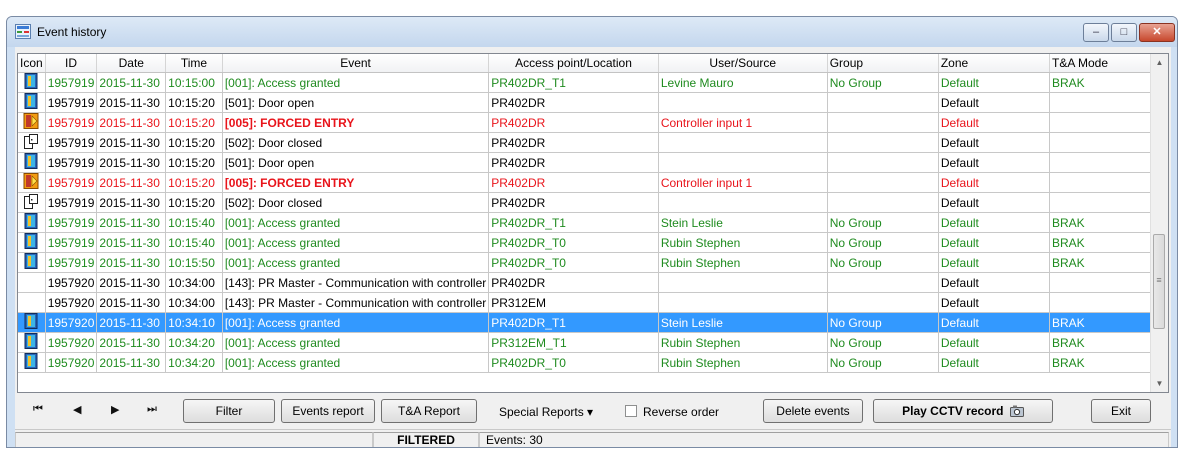 The height and width of the screenshot is (450, 1186). What do you see at coordinates (131, 63) in the screenshot?
I see `column-header-date: Date` at bounding box center [131, 63].